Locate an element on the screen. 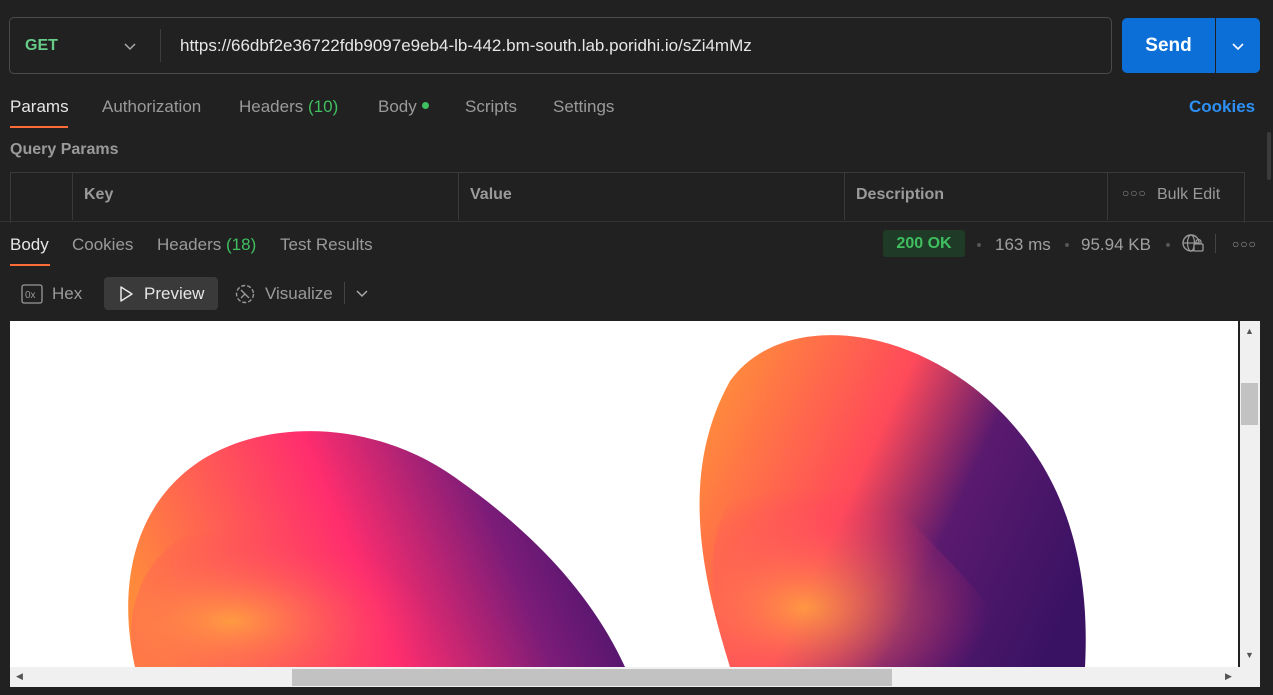 The image size is (1273, 695). response-tab-test-results: Test Results is located at coordinates (326, 245).